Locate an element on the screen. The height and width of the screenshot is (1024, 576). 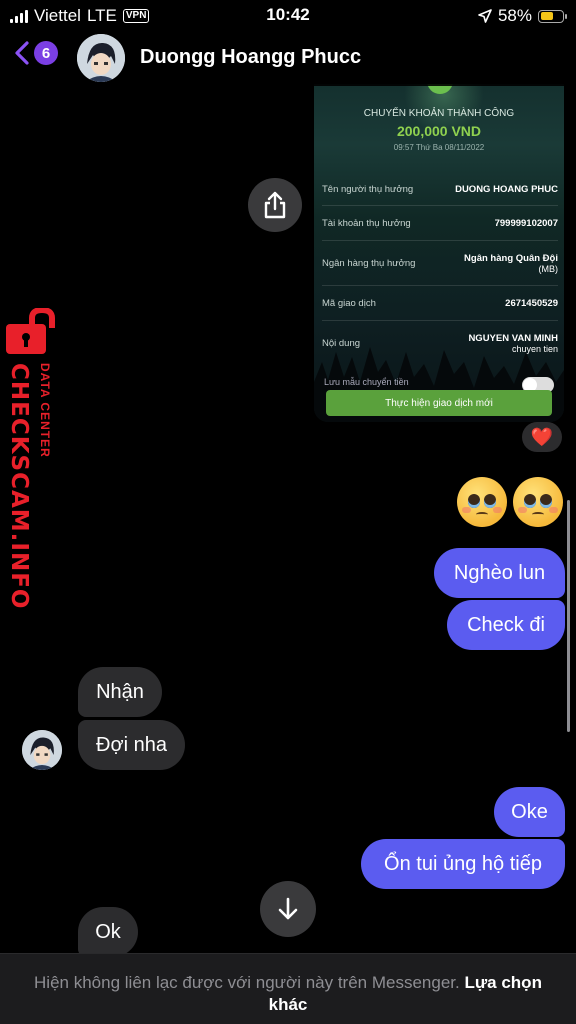
conversation-header: 6 Duongg Hoangg Phucc is located at coordinates (288, 58).